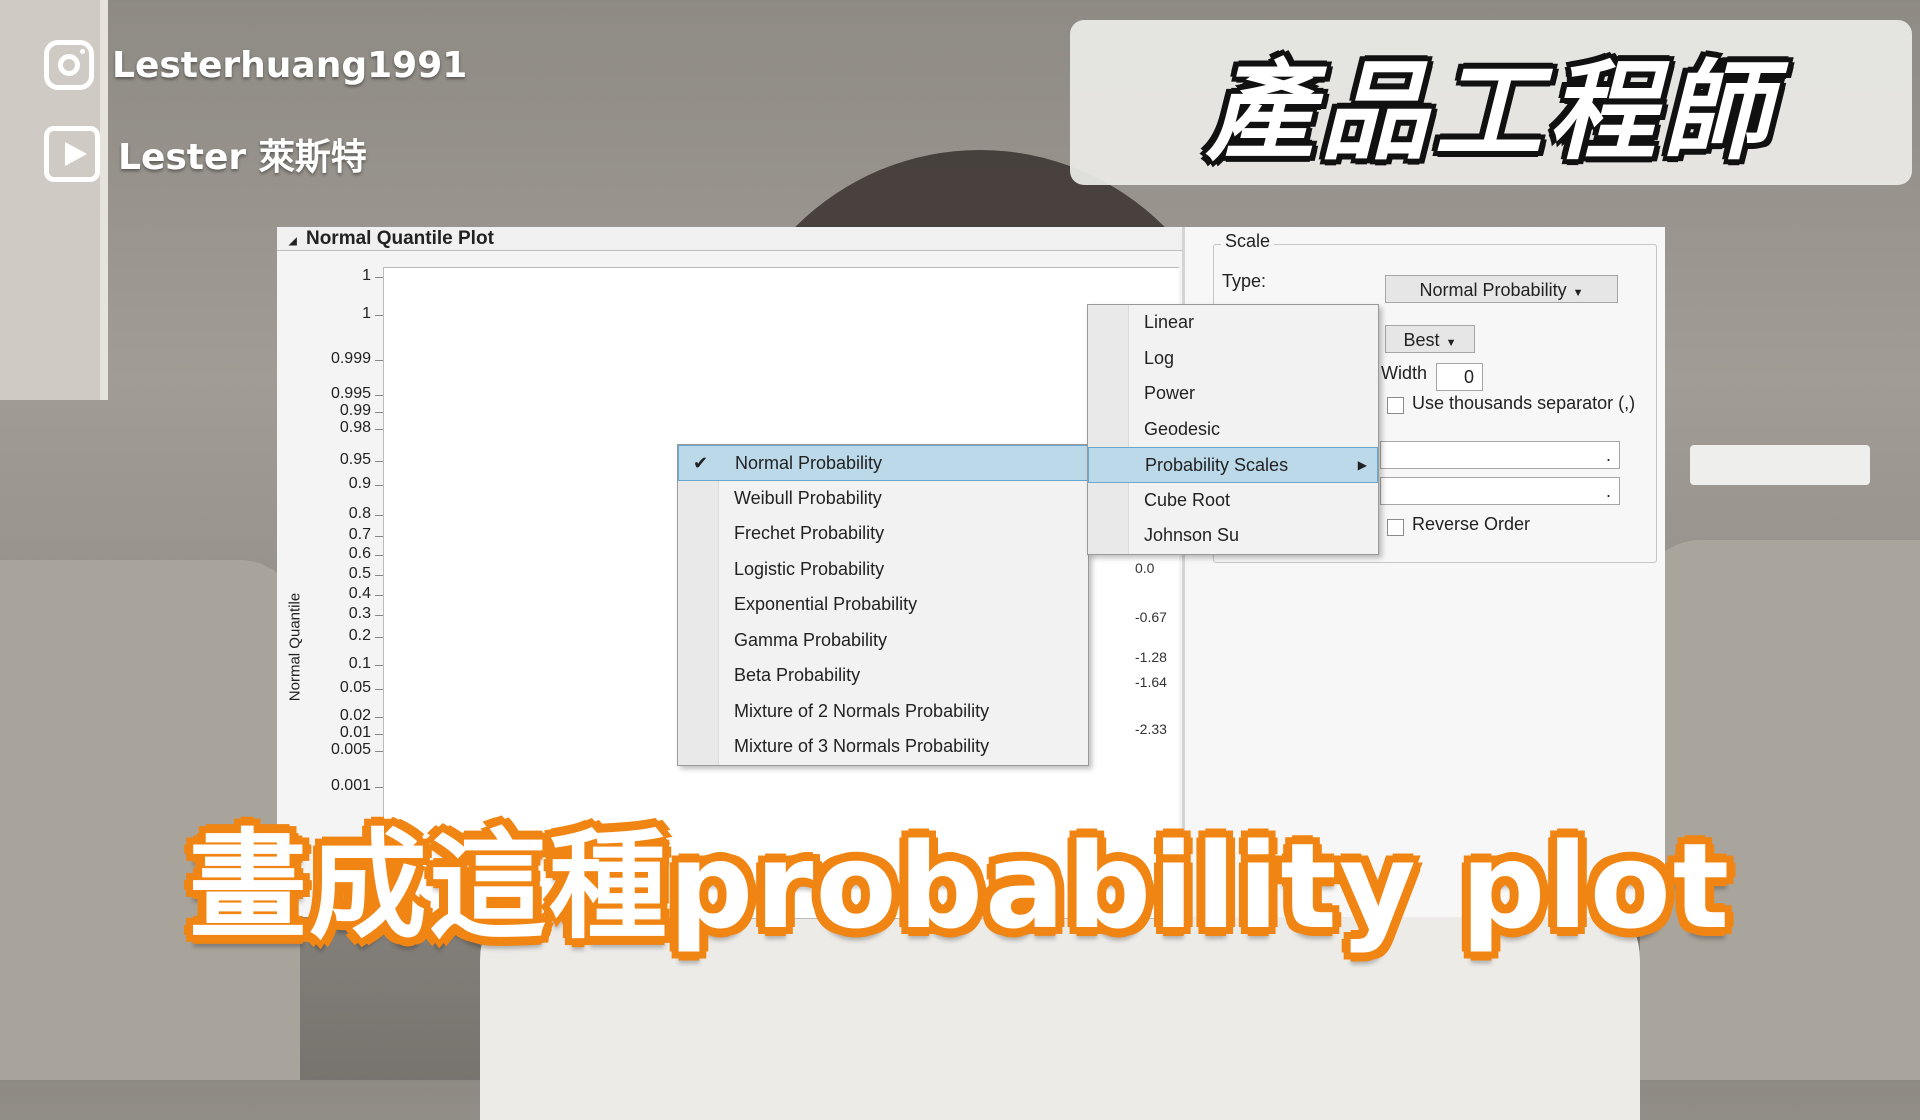 The image size is (1920, 1120). I want to click on menu-item-label: Power, so click(1170, 393).